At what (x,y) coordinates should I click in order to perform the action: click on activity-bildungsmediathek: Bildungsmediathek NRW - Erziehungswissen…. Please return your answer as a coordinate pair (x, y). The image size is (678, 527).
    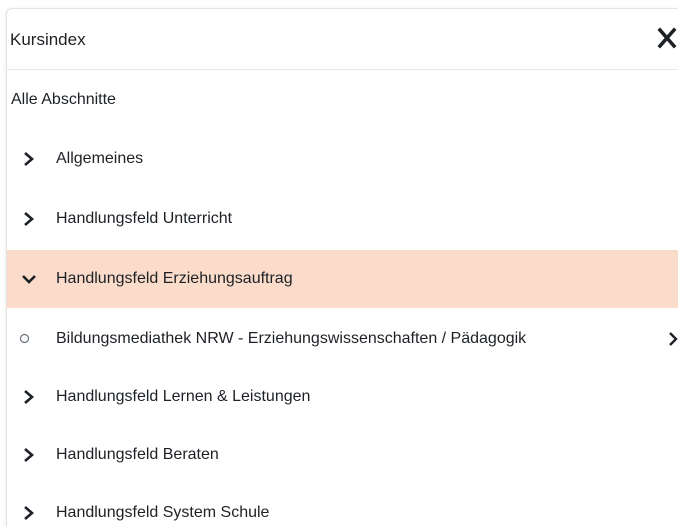
    Looking at the image, I should click on (342, 339).